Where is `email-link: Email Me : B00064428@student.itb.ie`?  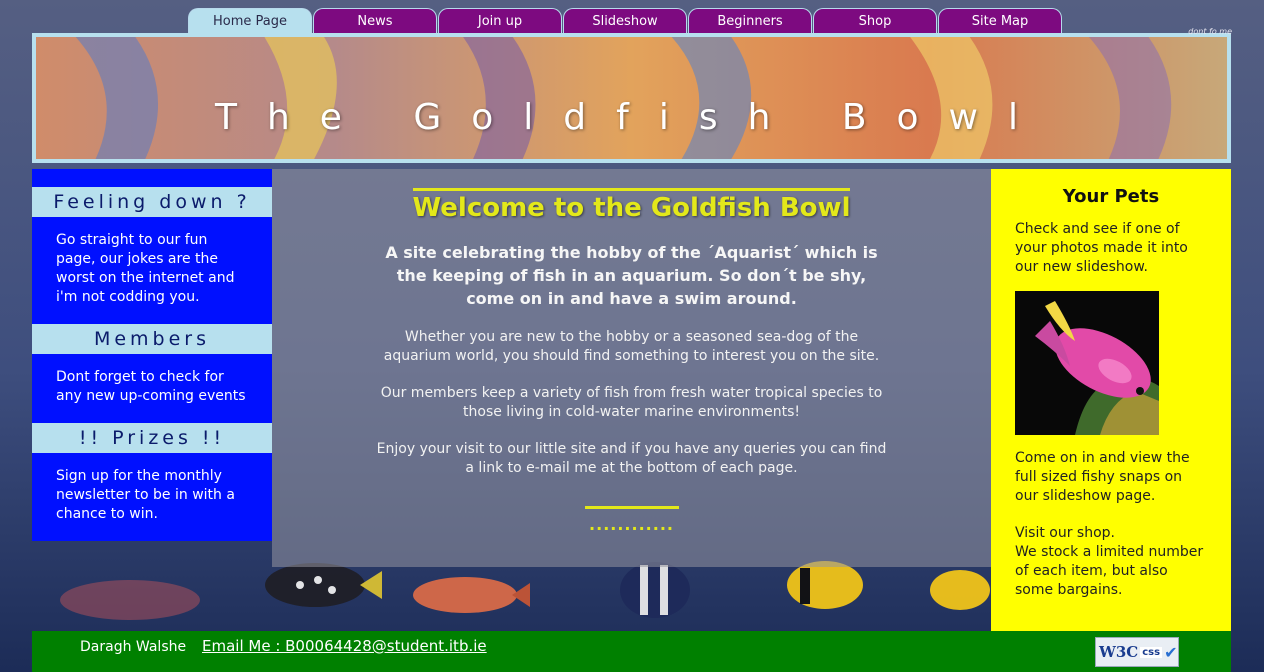 email-link: Email Me : B00064428@student.itb.ie is located at coordinates (344, 646).